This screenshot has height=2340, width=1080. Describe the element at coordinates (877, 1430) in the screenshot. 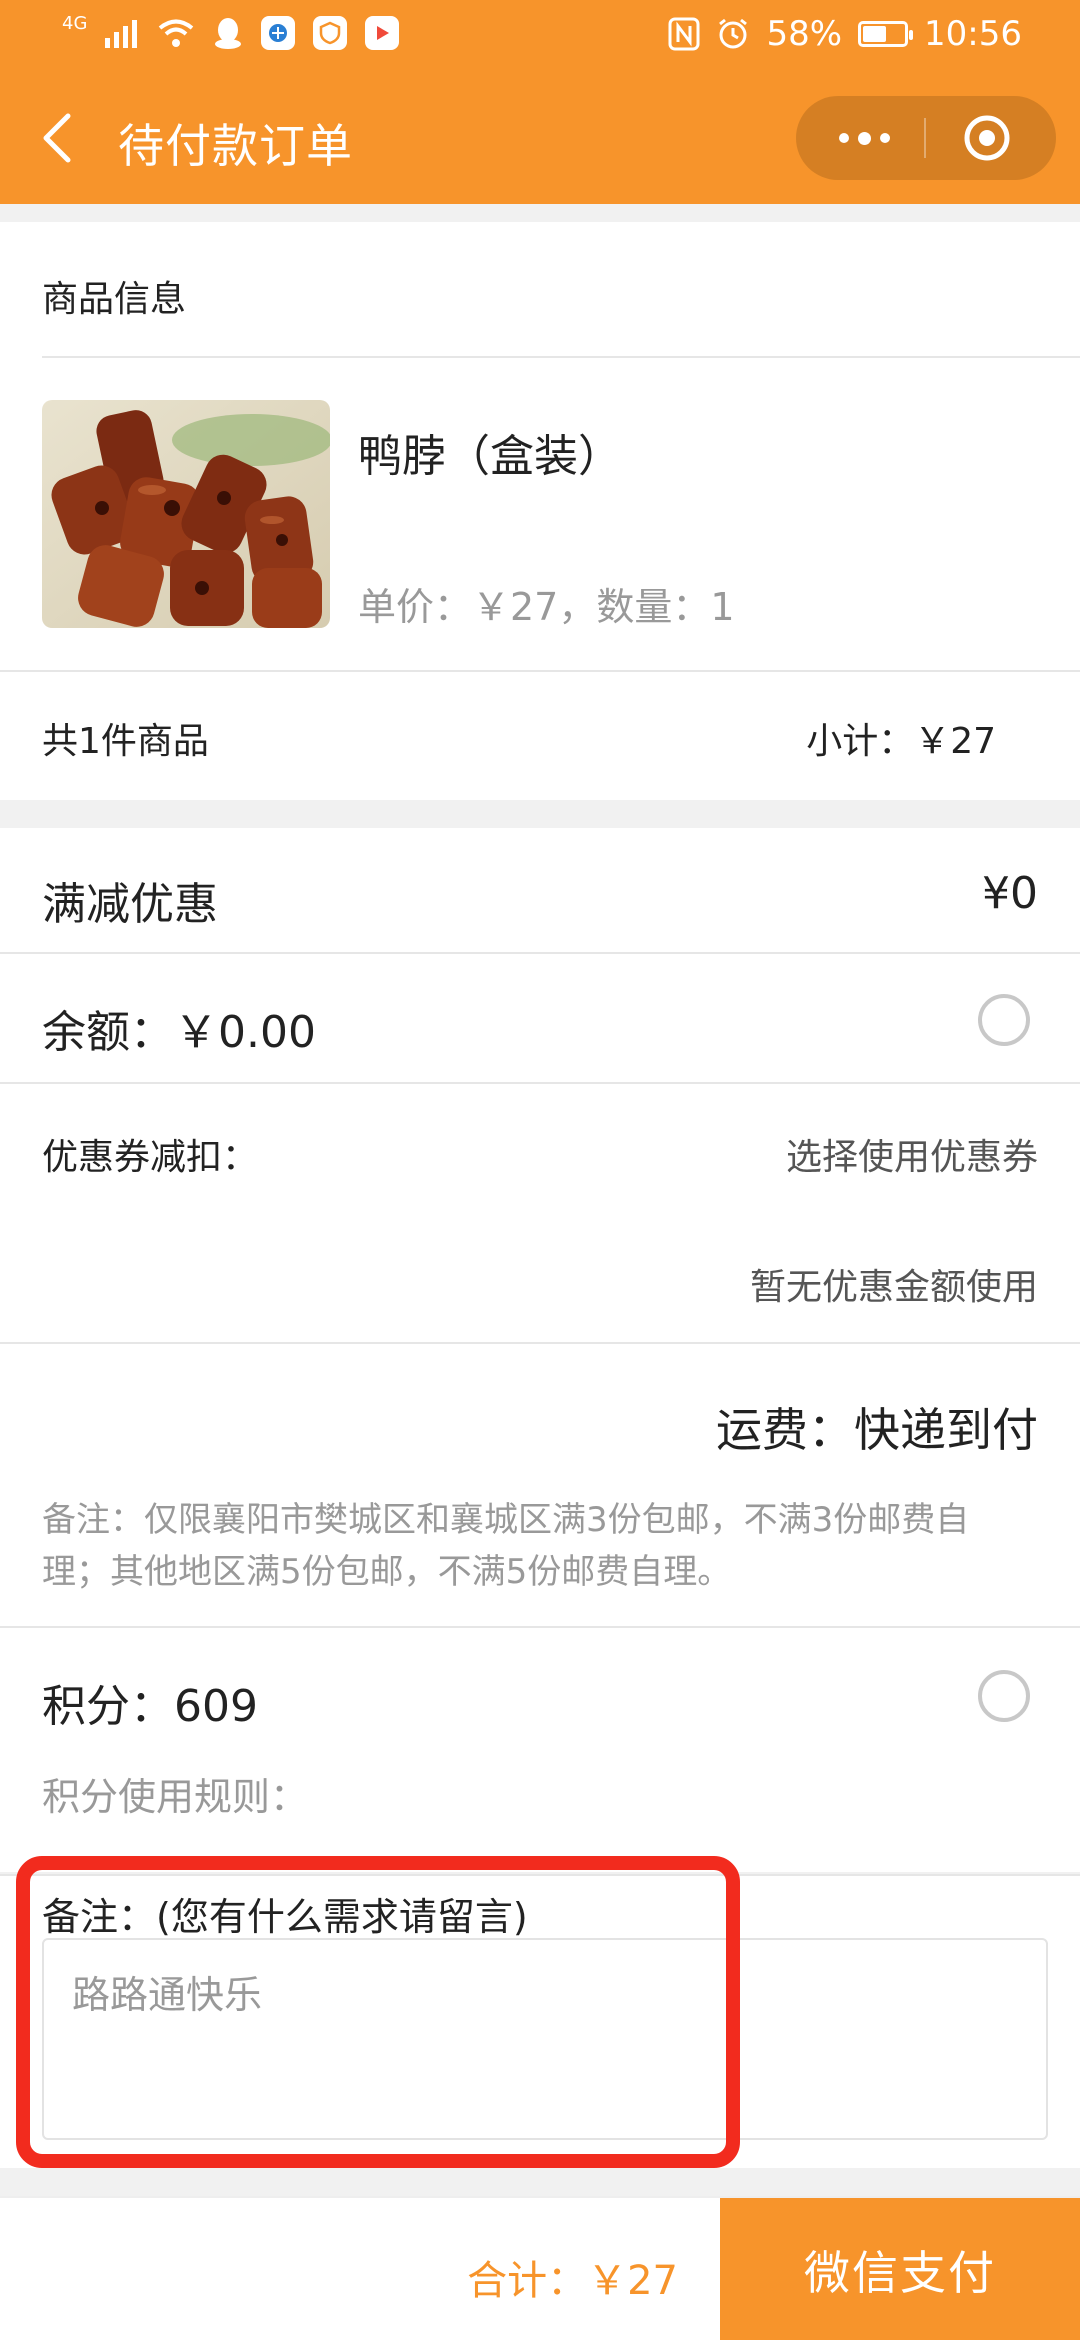

I see `shipping-label: 运费：快递到付` at that location.